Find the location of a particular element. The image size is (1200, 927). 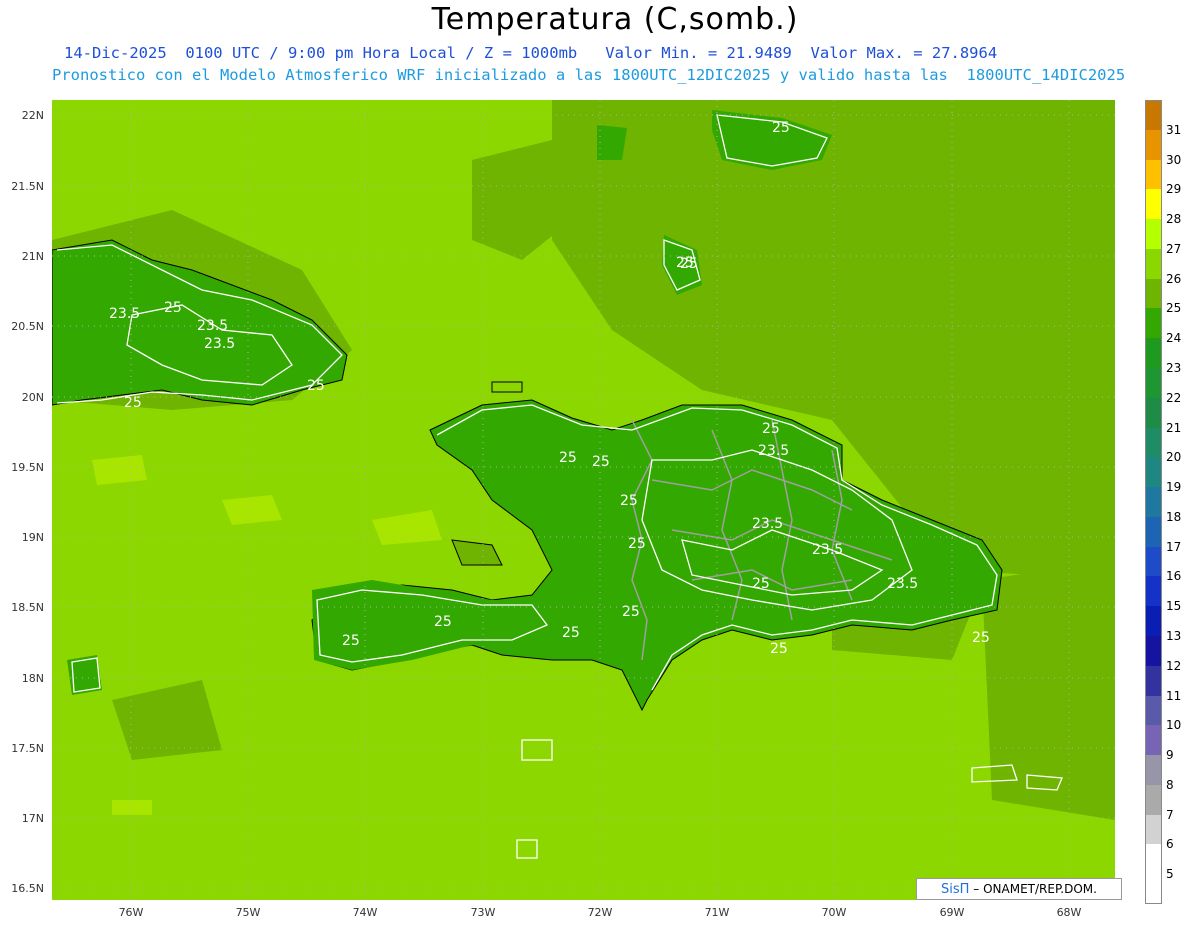

colorbar-label: 21 is located at coordinates (1174, 427).